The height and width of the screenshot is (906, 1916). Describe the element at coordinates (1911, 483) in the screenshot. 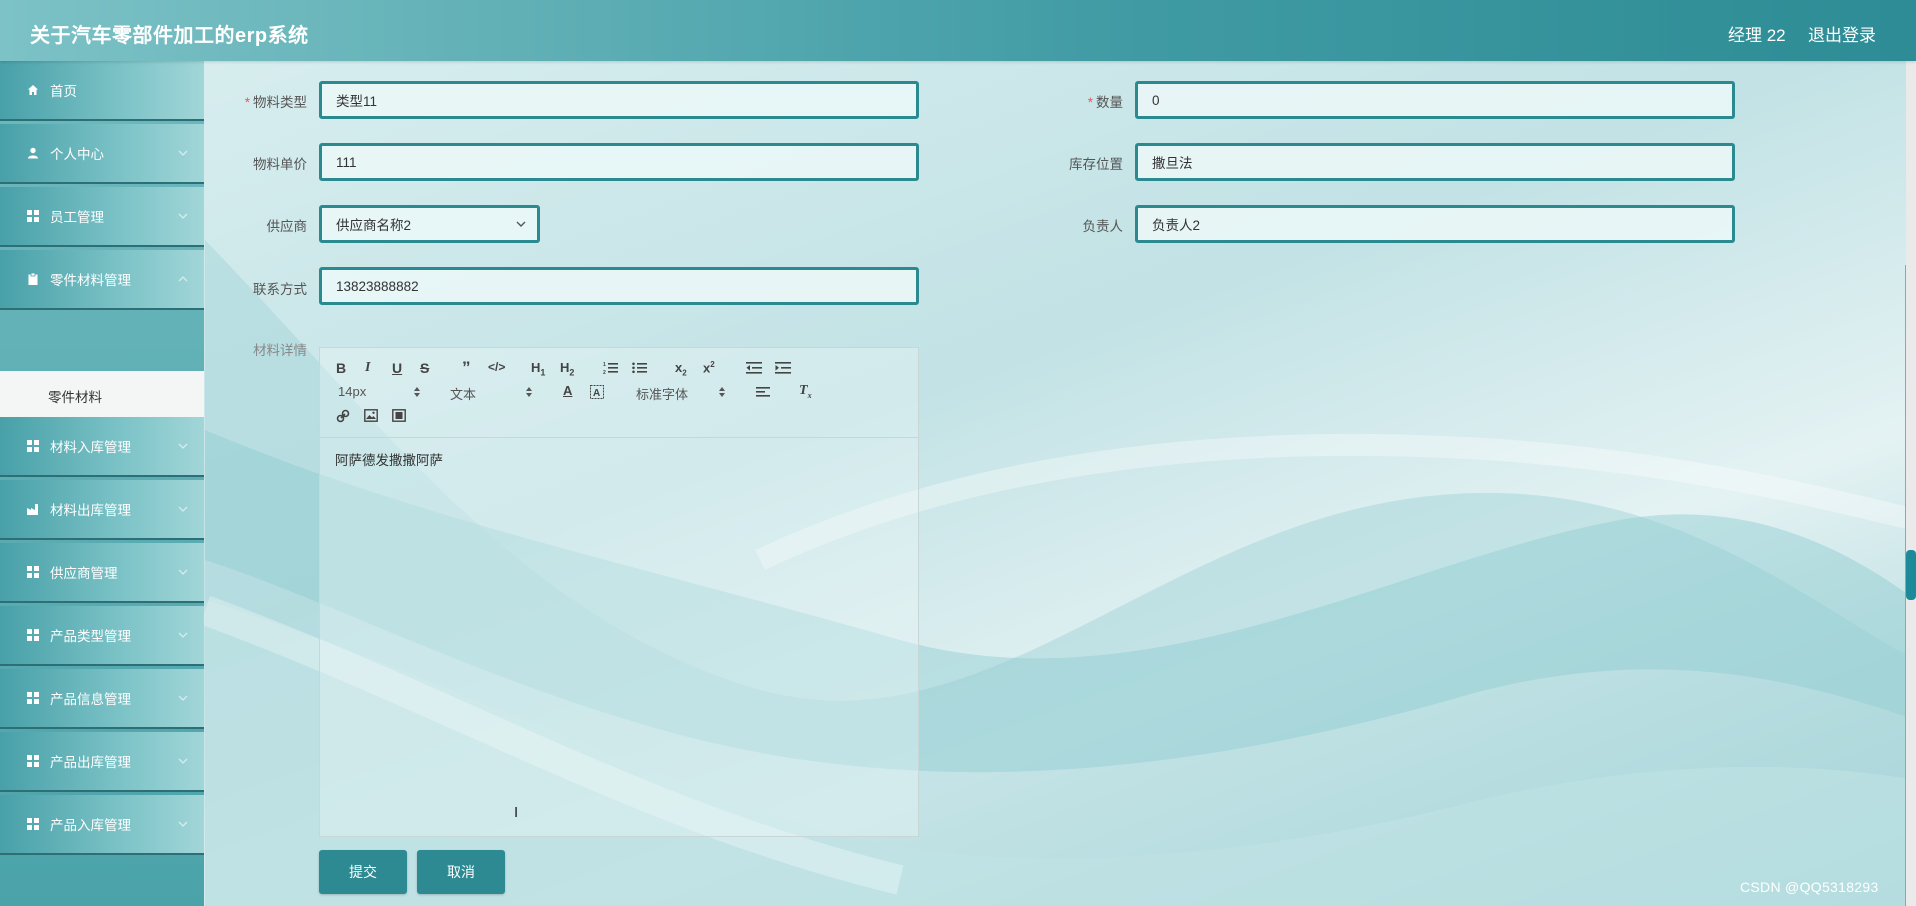

I see `page-scrollbar` at that location.